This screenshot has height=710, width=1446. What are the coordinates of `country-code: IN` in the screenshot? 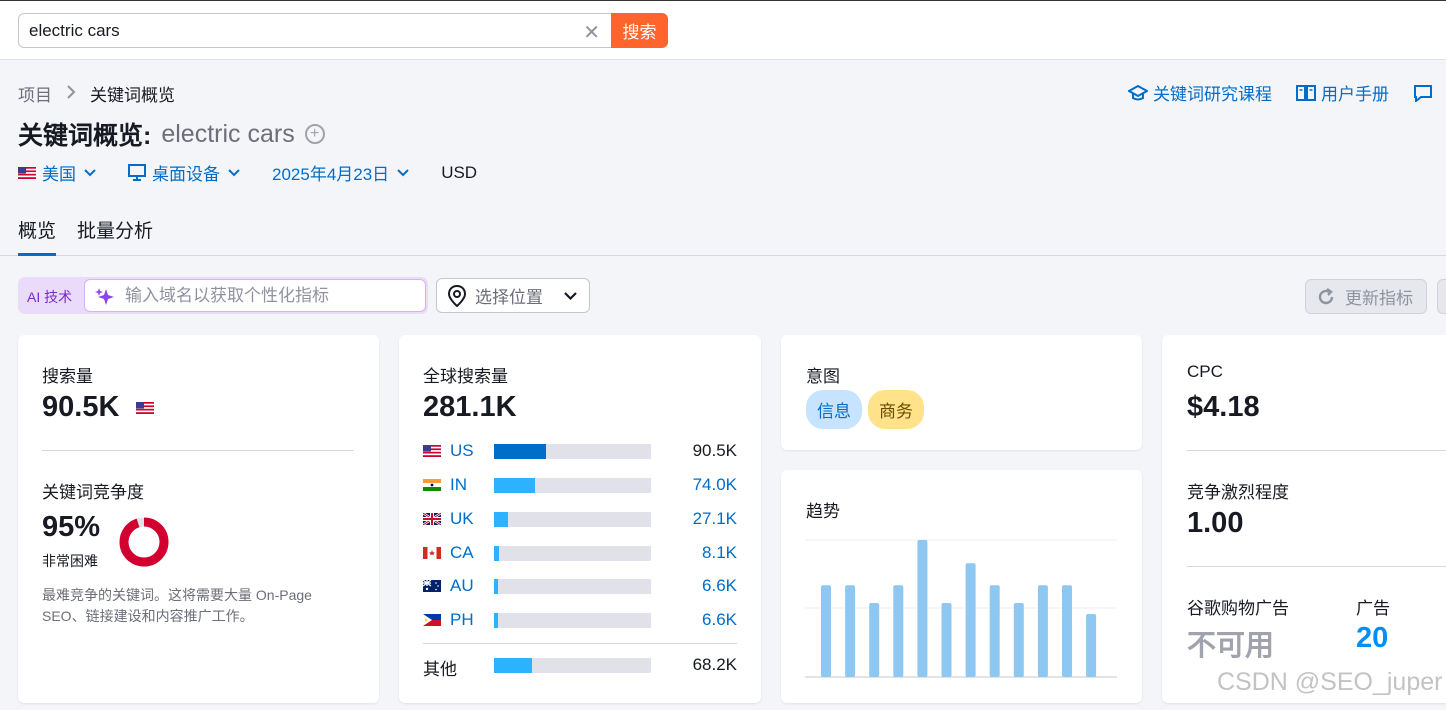 It's located at (458, 485).